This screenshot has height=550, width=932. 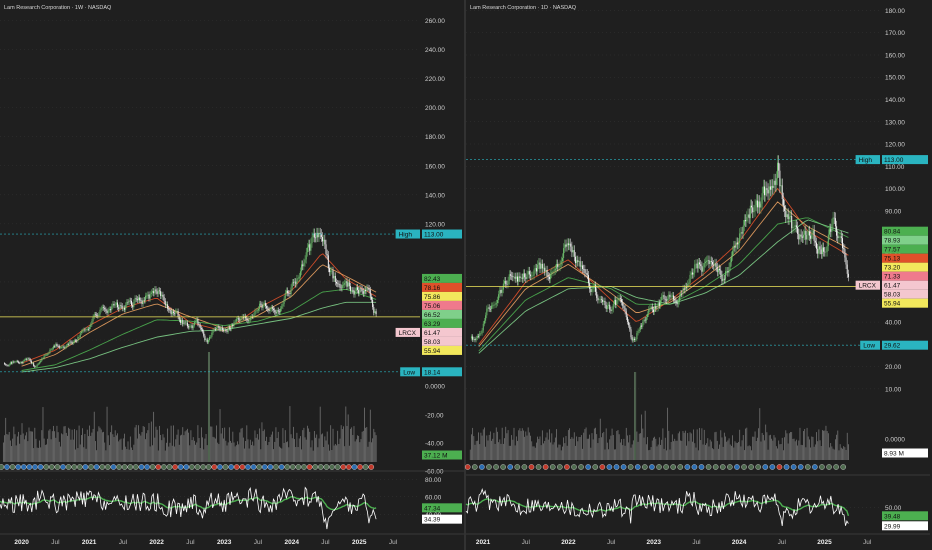 What do you see at coordinates (435, 79) in the screenshot?
I see `y-tick-label: 220.00` at bounding box center [435, 79].